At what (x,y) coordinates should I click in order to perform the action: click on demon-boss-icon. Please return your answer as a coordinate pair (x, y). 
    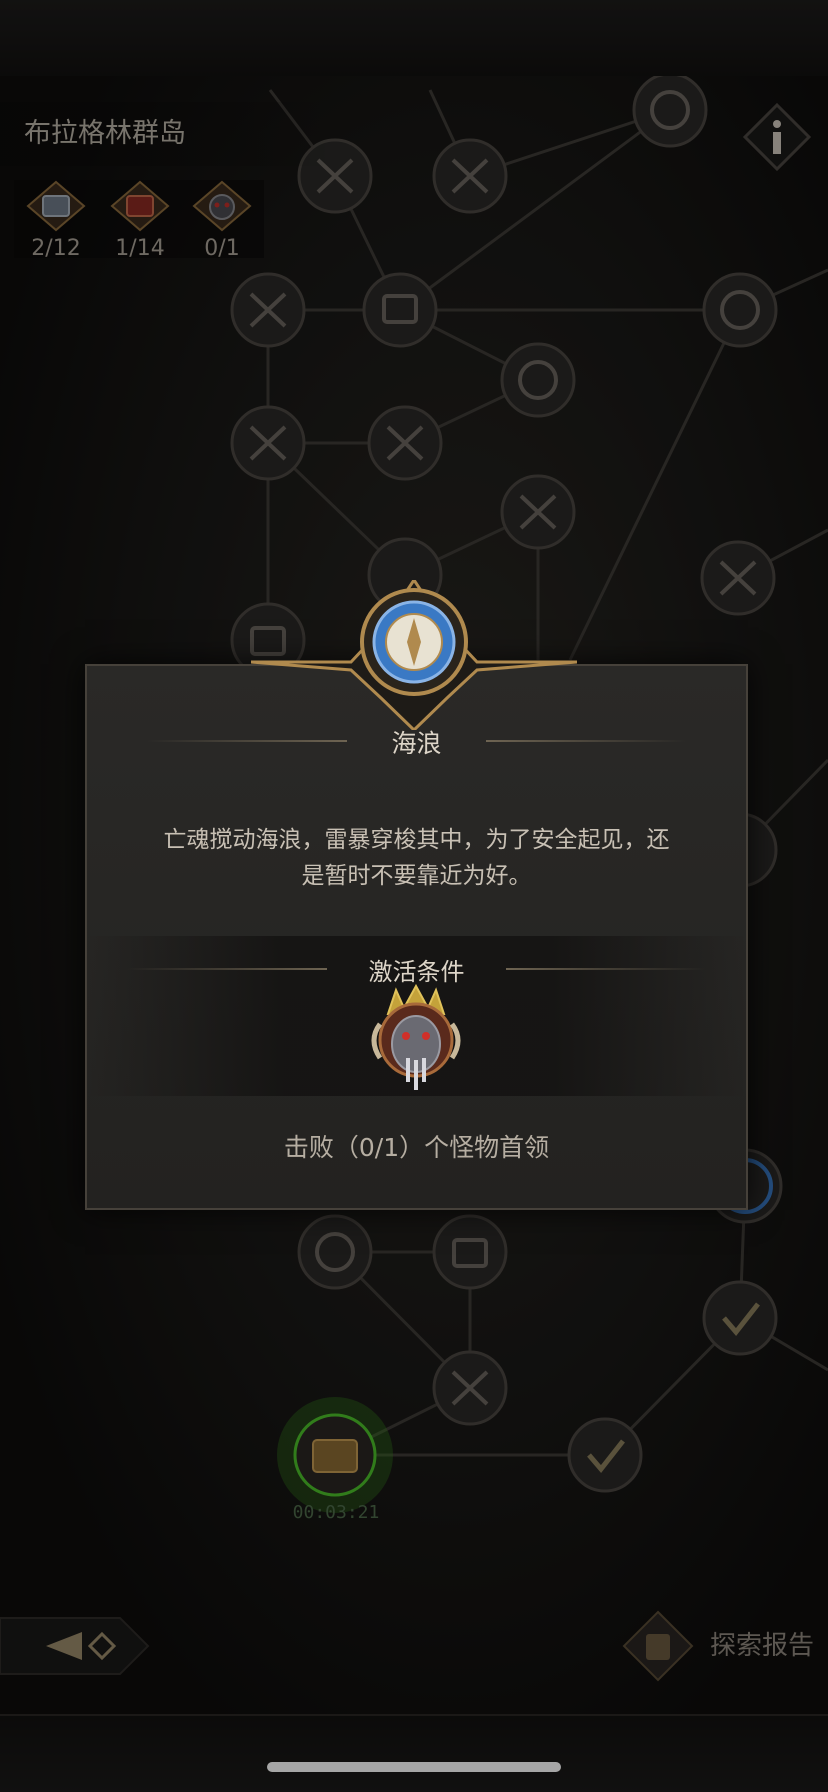
    Looking at the image, I should click on (416, 1037).